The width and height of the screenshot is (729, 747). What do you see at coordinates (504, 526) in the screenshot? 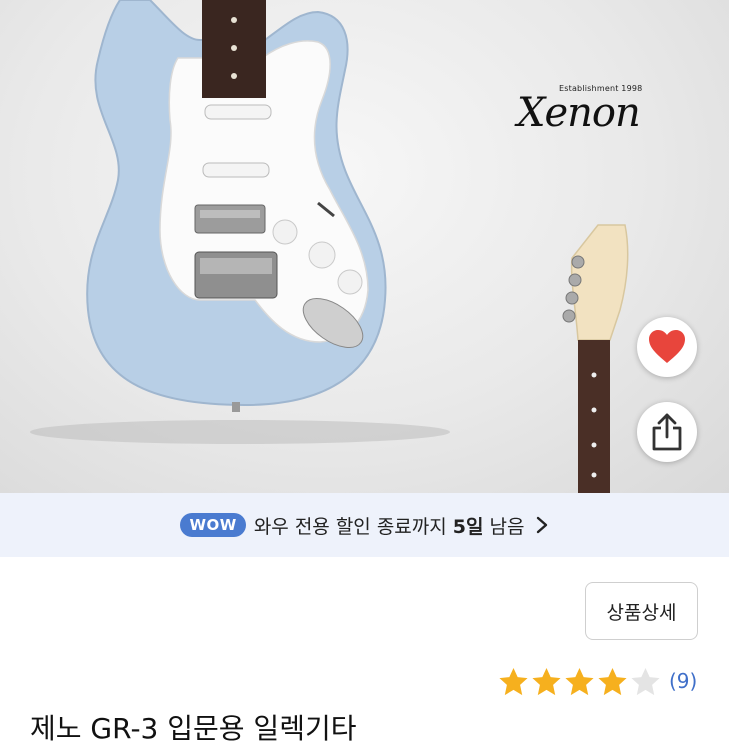
I see `promo-text-after: 남음` at bounding box center [504, 526].